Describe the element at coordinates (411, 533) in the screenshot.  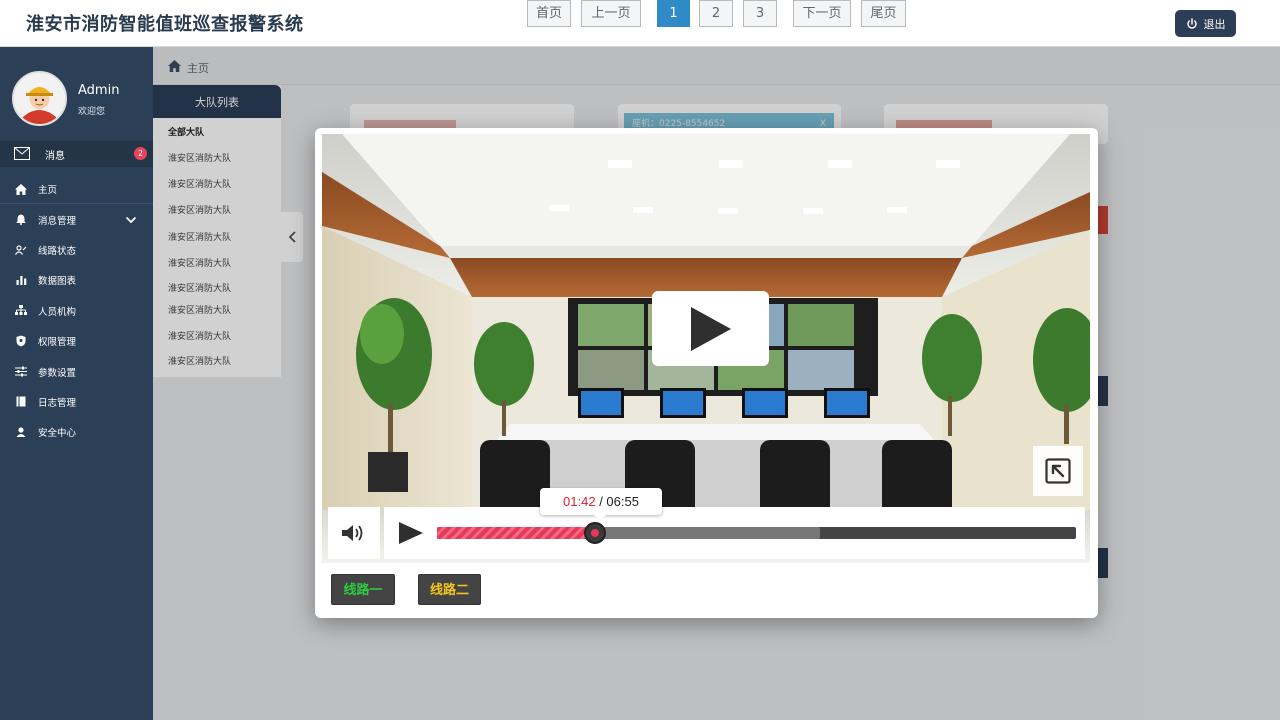
I see `play-pause-button` at that location.